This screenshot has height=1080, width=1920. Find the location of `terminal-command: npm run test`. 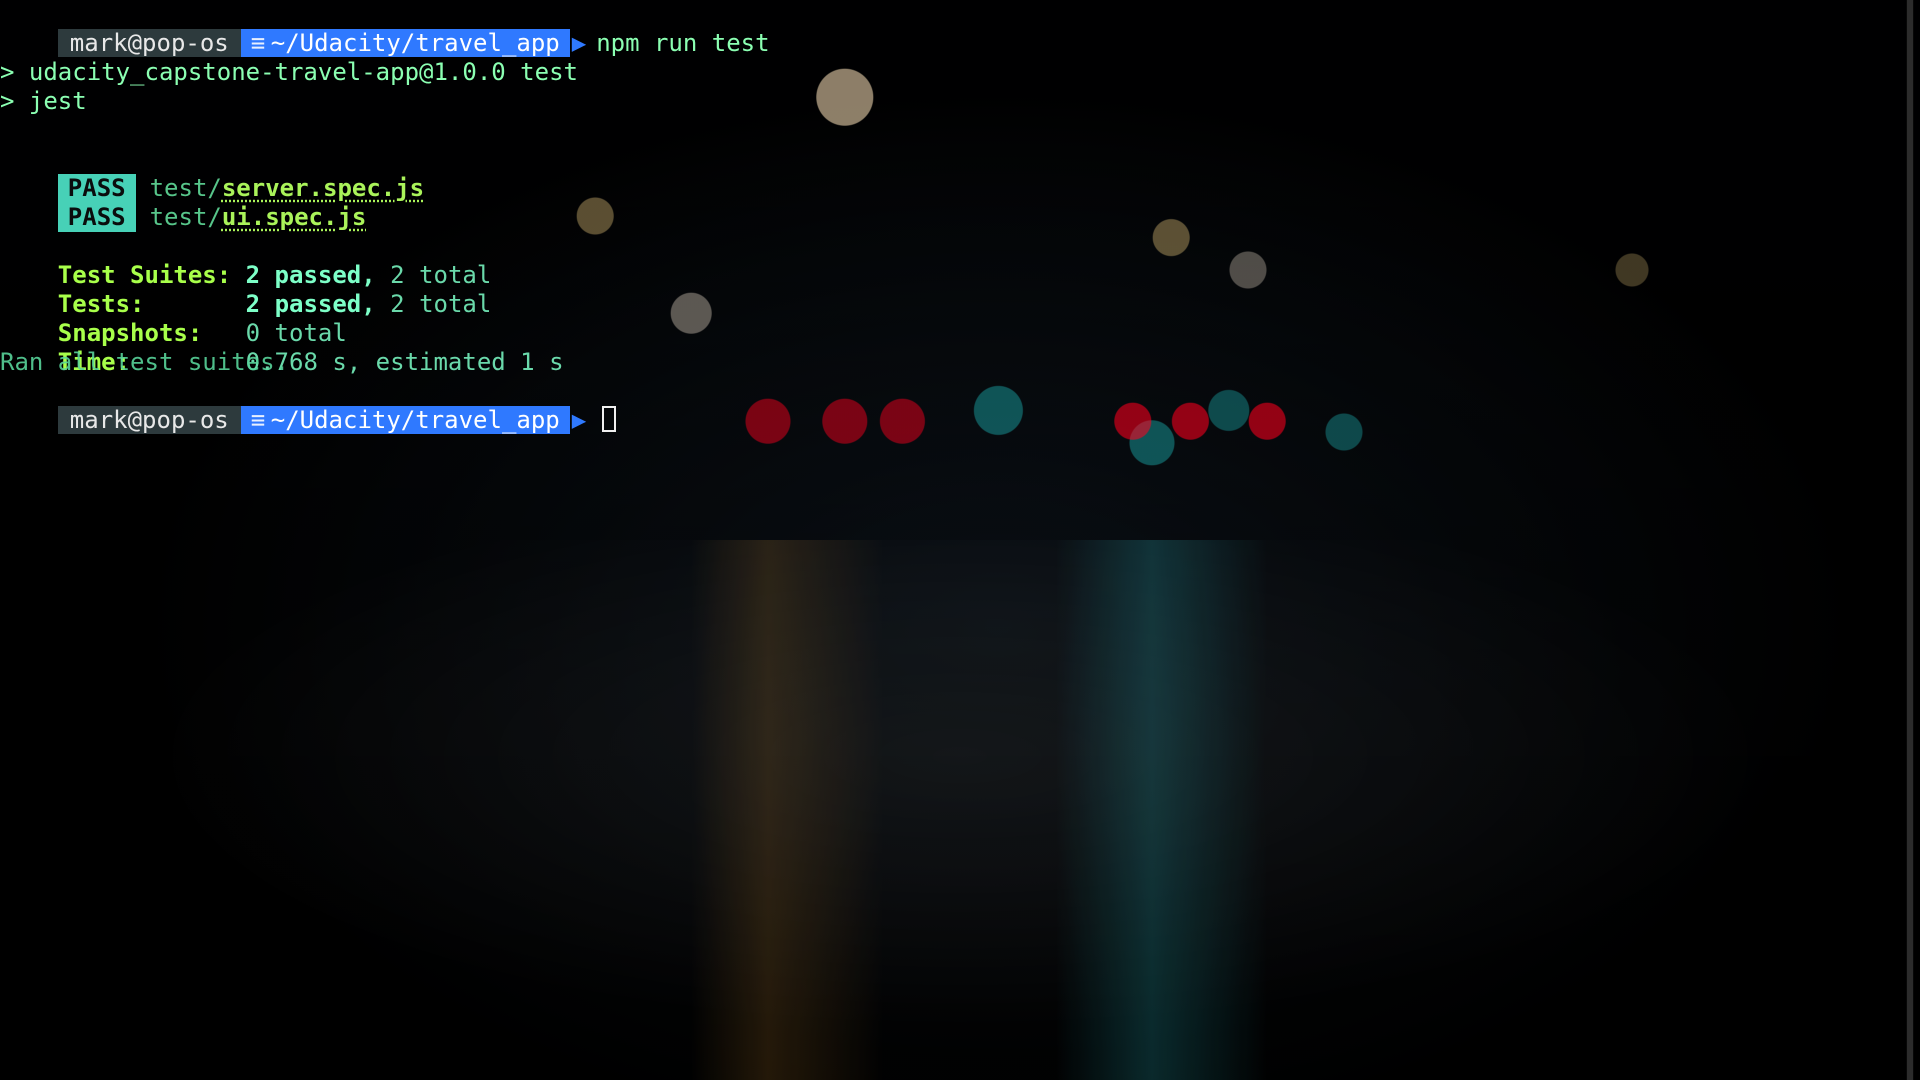

terminal-command: npm run test is located at coordinates (683, 43).